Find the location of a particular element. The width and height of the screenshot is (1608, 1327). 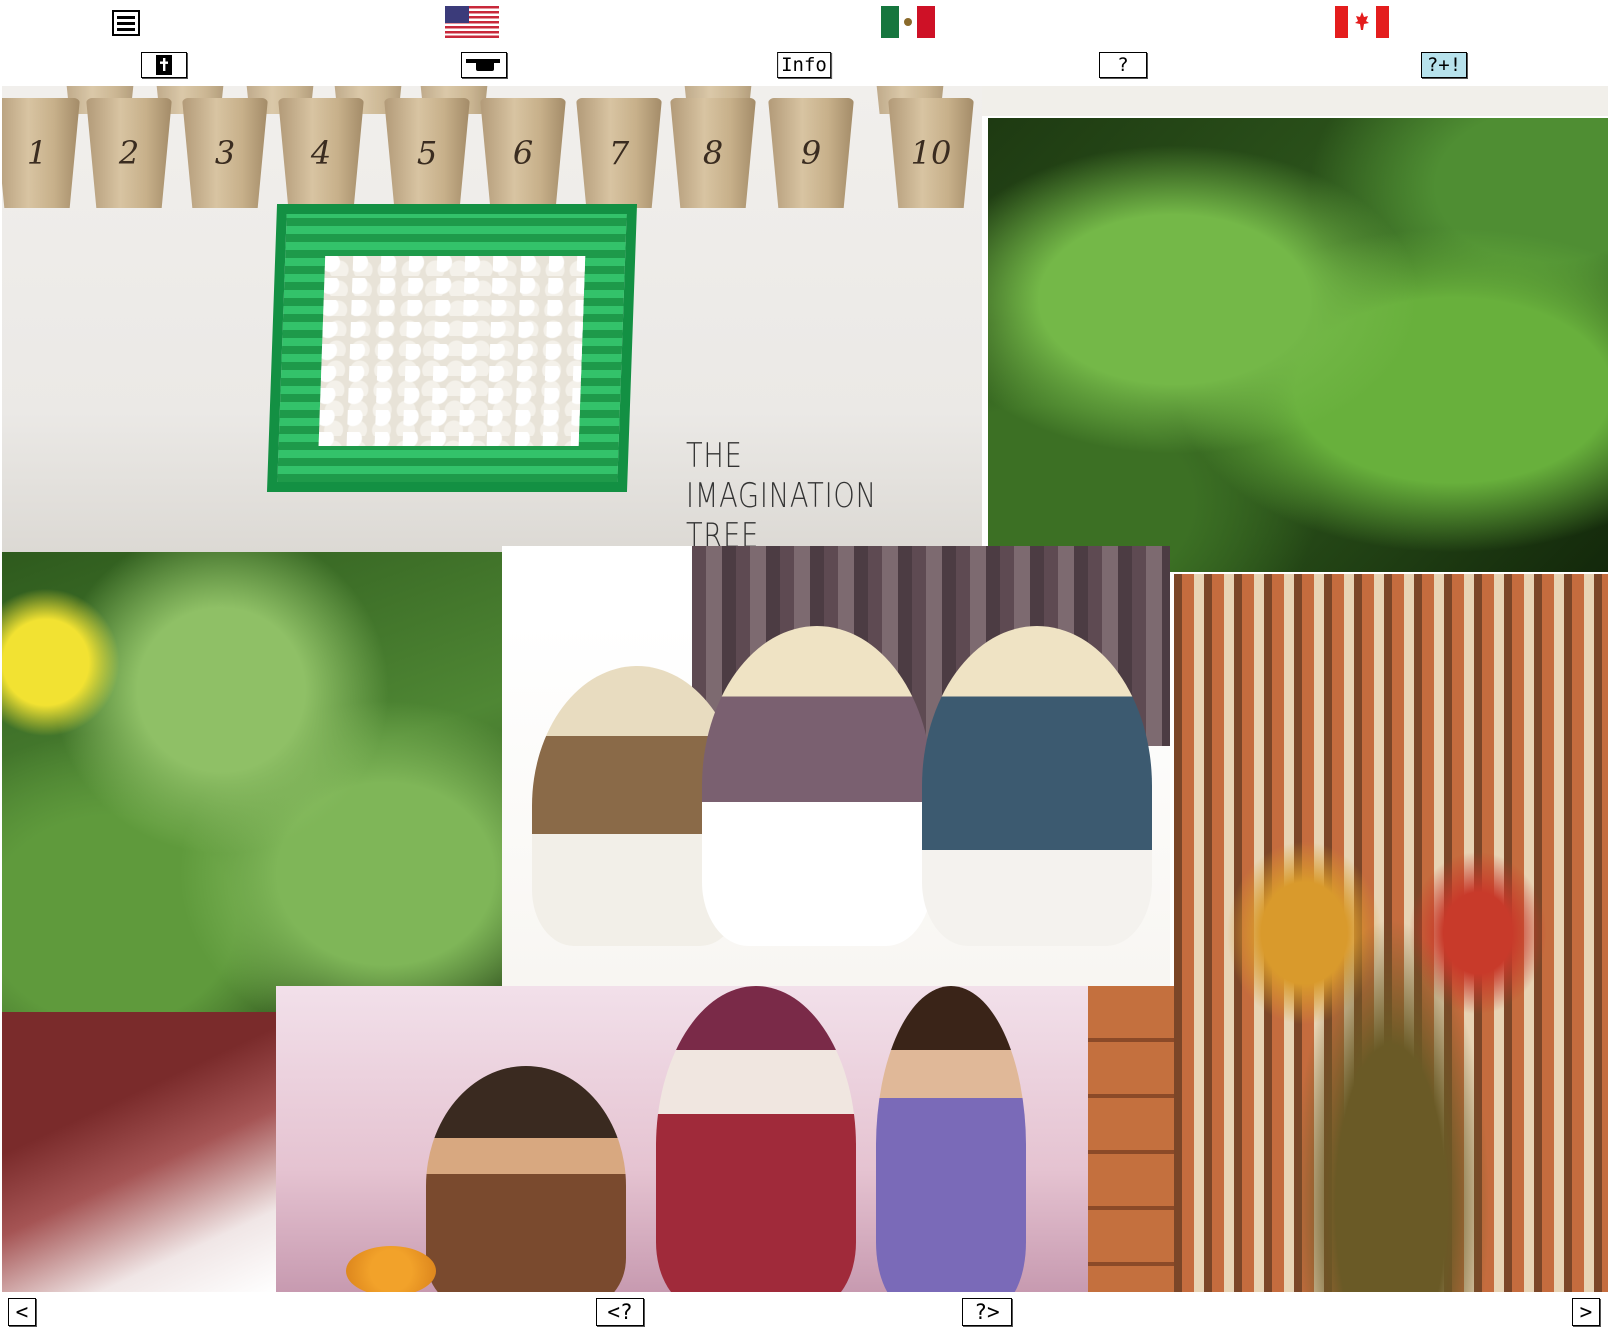

bible-button is located at coordinates (164, 65).